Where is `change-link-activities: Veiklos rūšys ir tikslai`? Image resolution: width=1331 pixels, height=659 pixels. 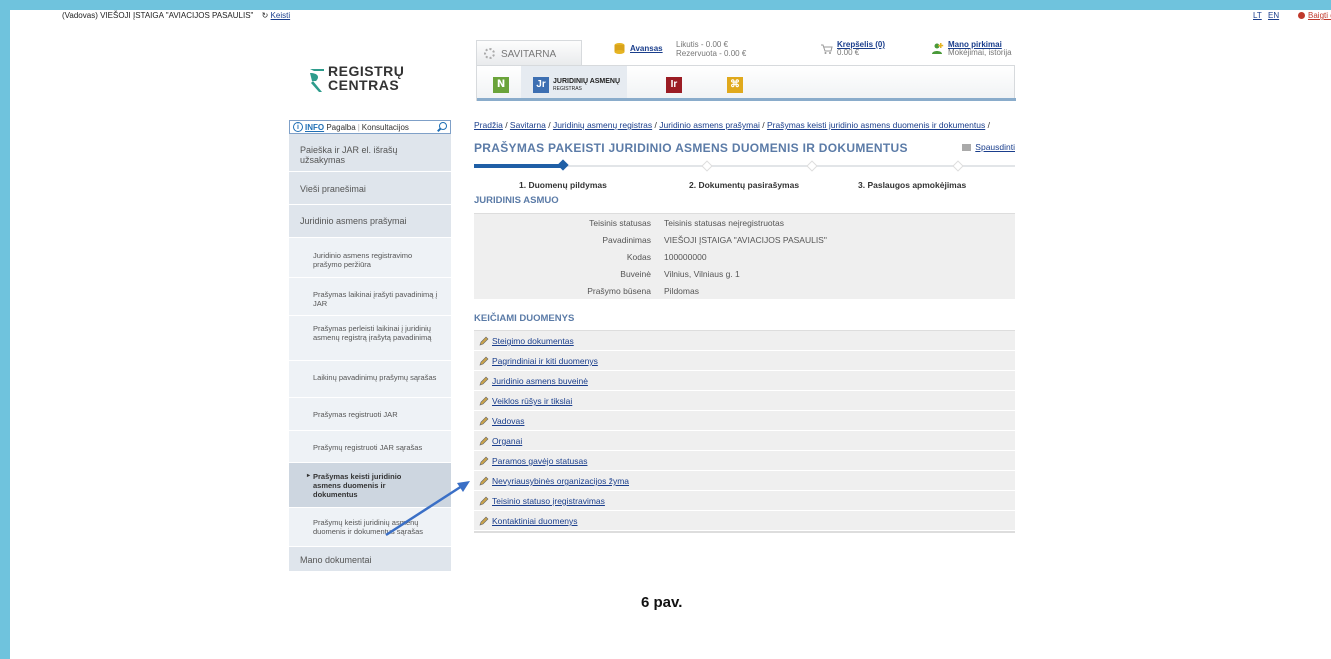
change-link-activities: Veiklos rūšys ir tikslai is located at coordinates (532, 401).